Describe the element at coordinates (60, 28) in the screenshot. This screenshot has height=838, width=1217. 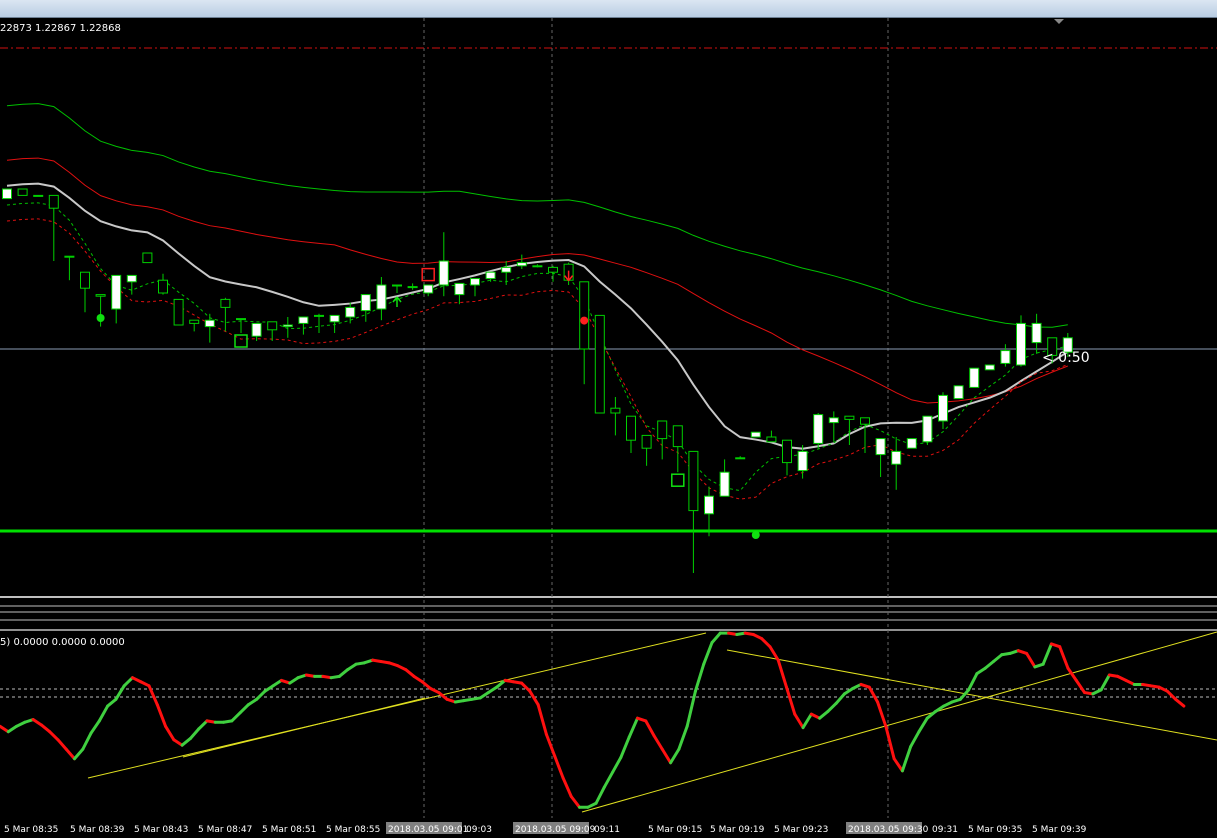
I see `ohlc-readout: 22873 1.22867 1.22868` at that location.